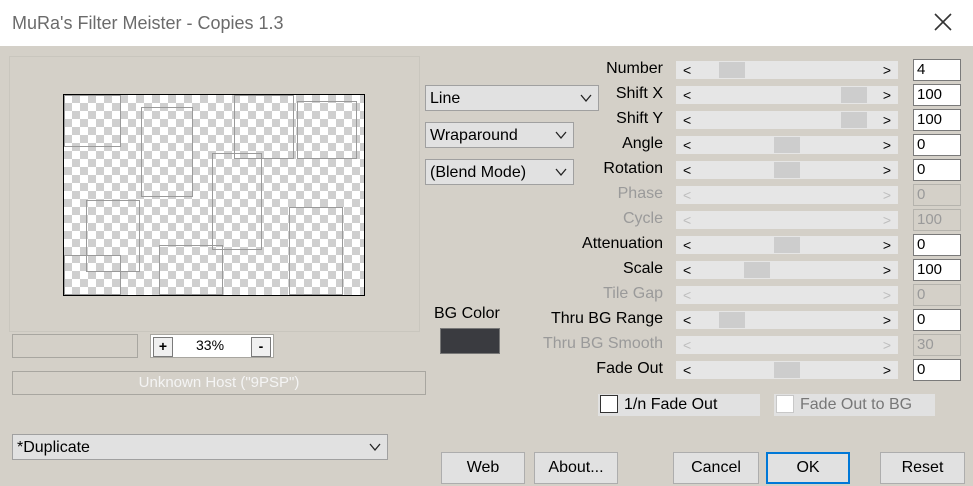 The height and width of the screenshot is (486, 973). Describe the element at coordinates (787, 95) in the screenshot. I see `shift-x-slider: < >` at that location.